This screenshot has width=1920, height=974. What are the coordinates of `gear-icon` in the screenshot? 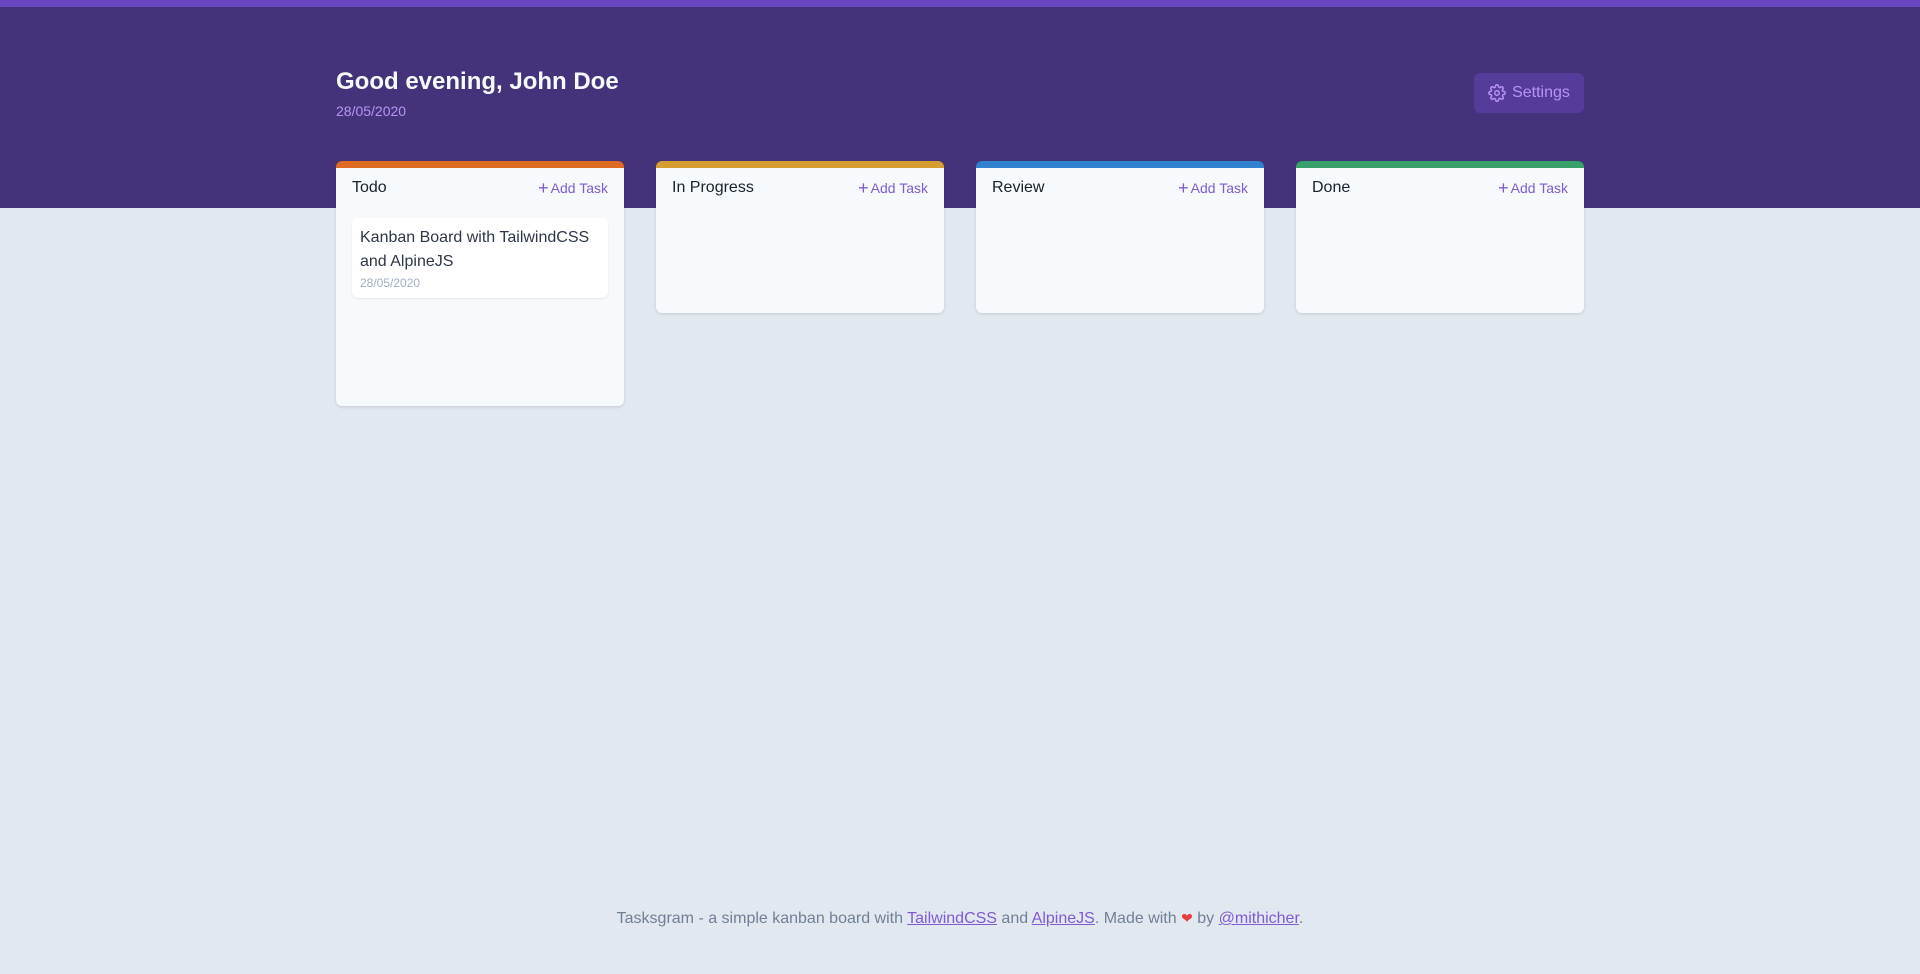 It's located at (1497, 93).